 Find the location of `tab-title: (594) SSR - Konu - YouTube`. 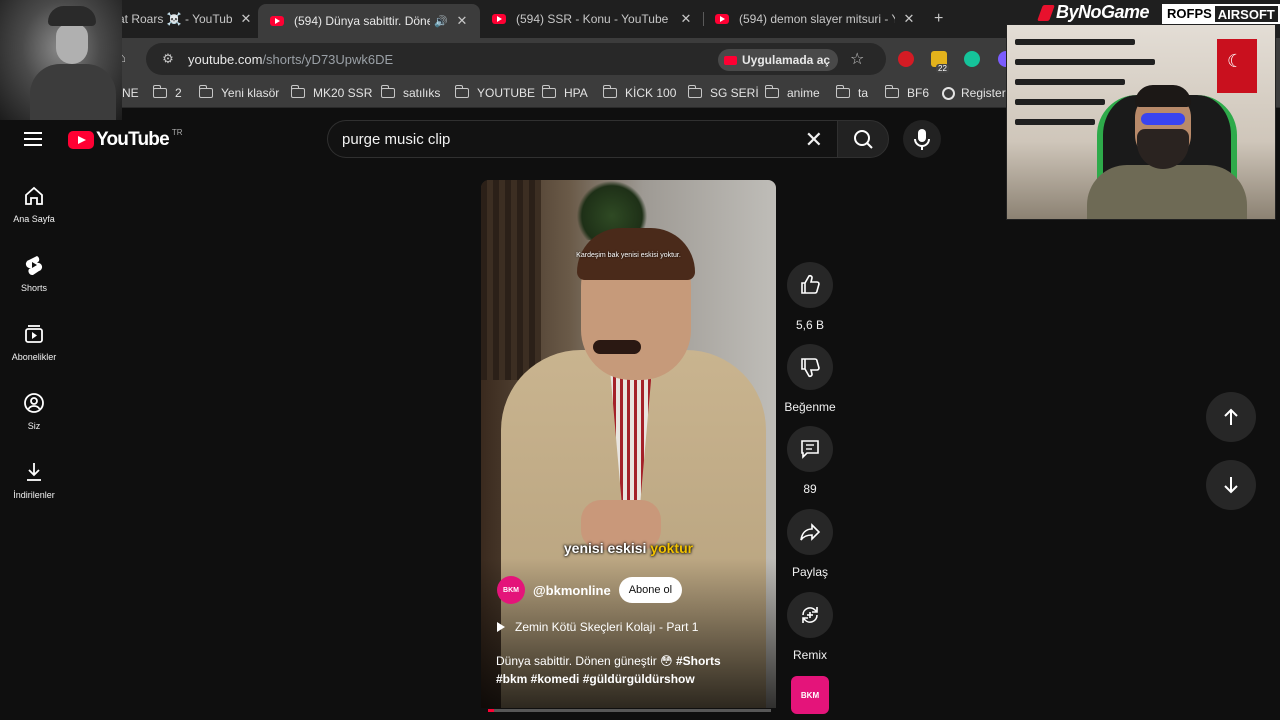

tab-title: (594) SSR - Konu - YouTube is located at coordinates (592, 19).